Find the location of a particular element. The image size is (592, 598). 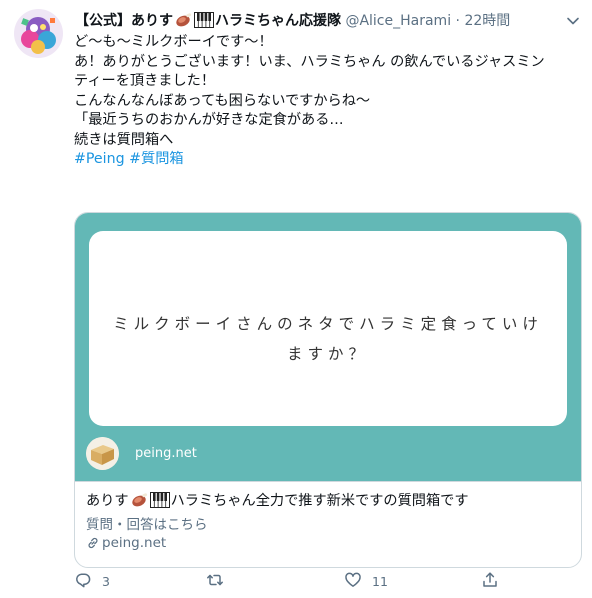

tweet-actions: 3 11 is located at coordinates (327, 581).